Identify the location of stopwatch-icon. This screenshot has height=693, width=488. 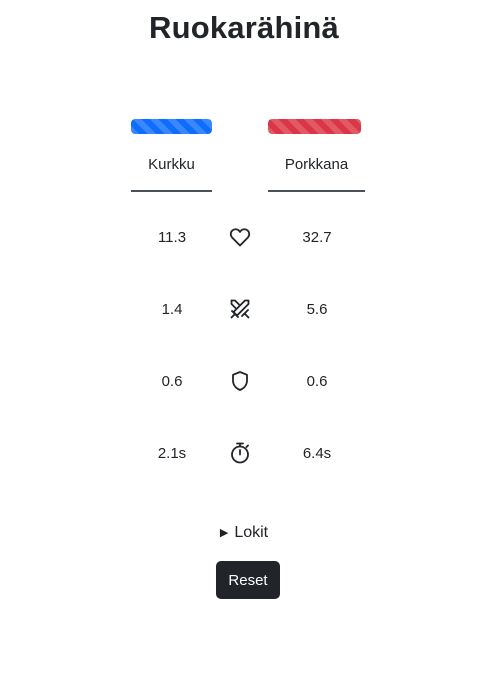
(240, 453).